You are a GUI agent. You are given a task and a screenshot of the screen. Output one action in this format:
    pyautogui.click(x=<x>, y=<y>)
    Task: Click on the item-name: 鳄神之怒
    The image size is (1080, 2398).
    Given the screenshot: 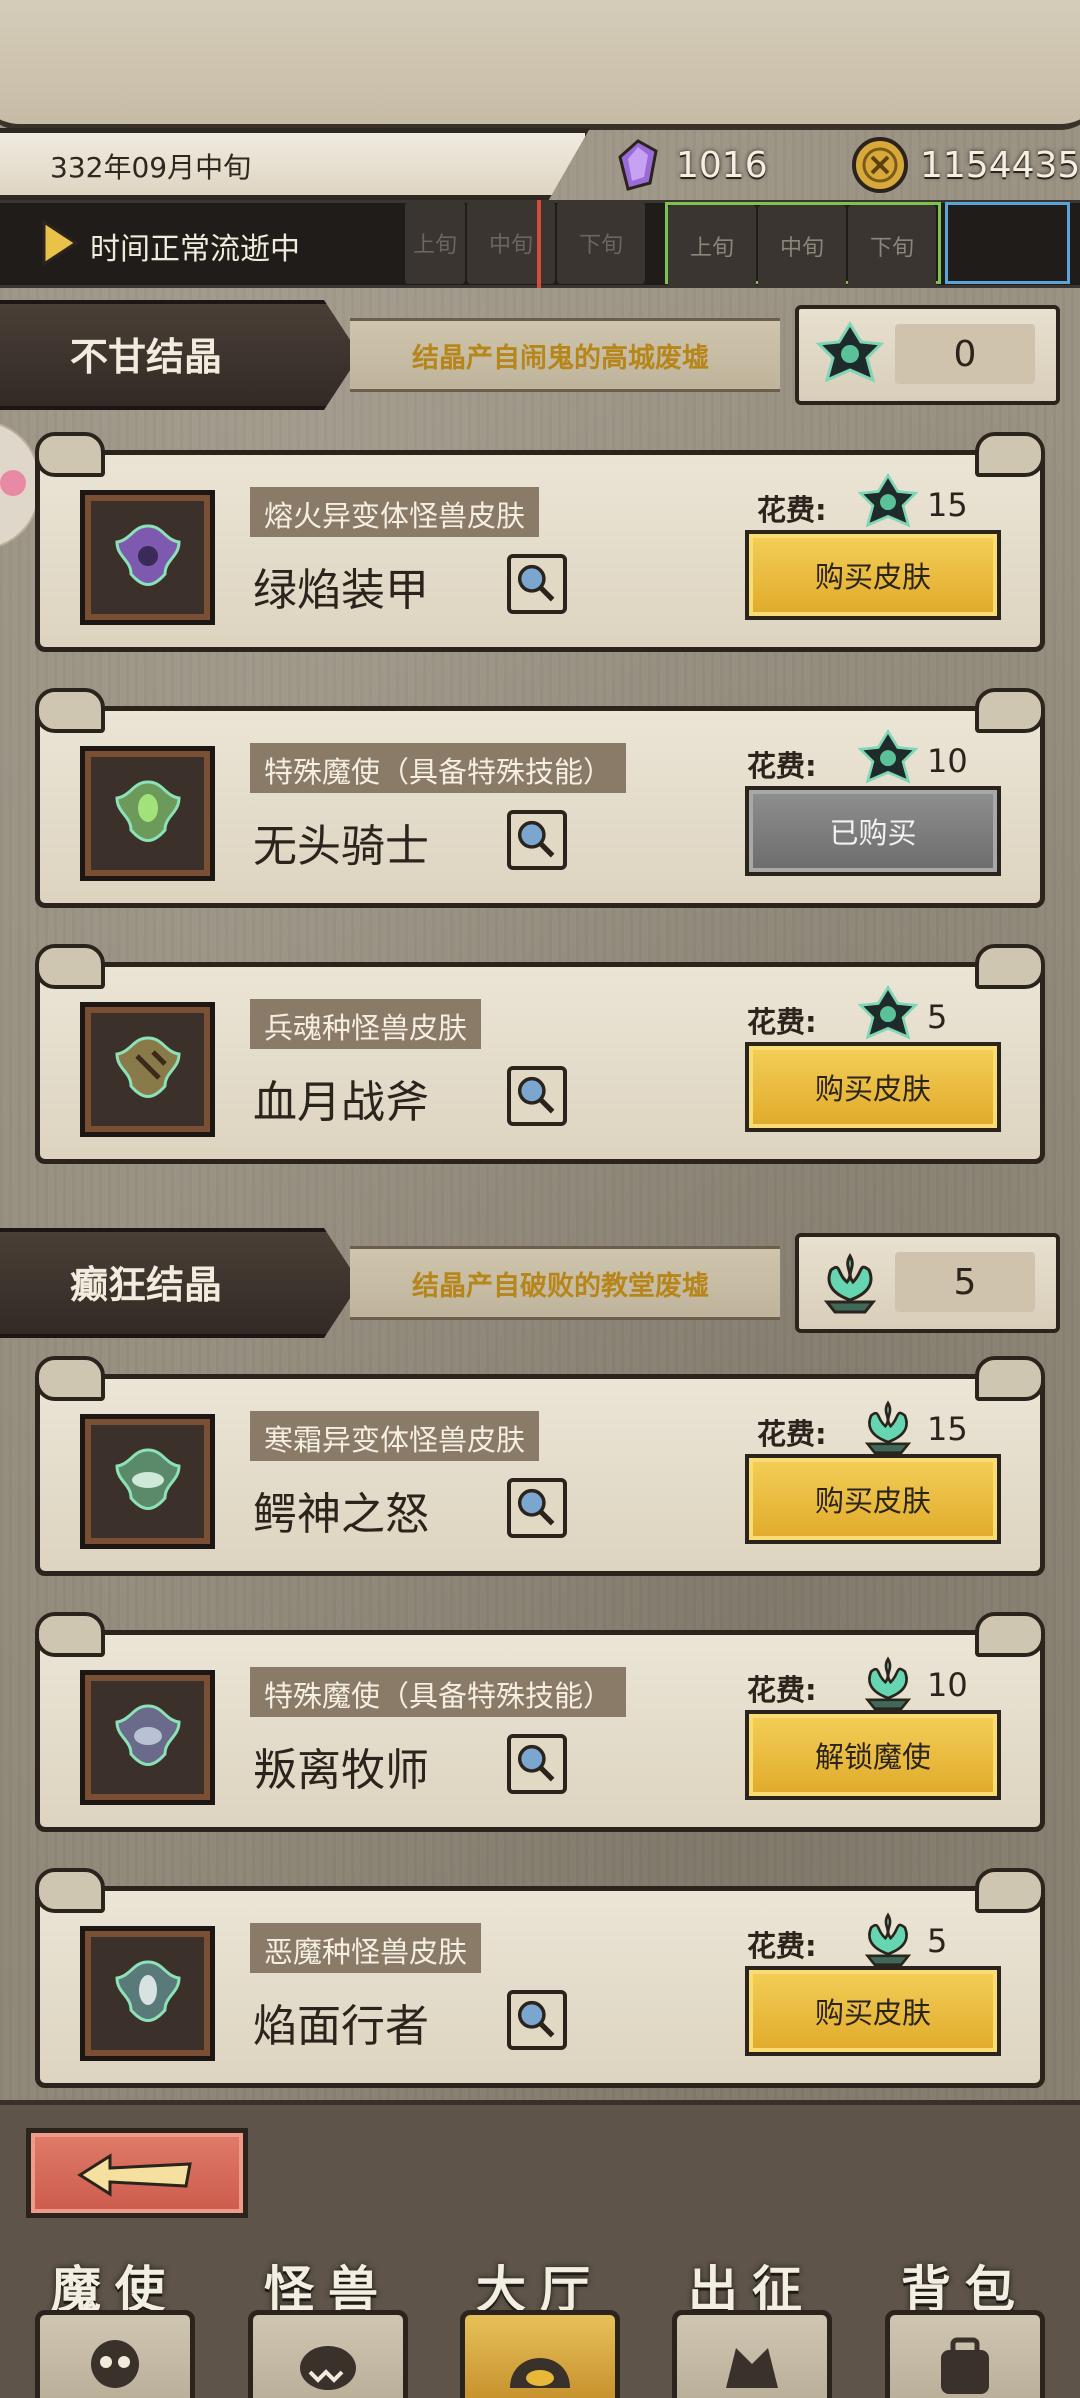 What is the action you would take?
    pyautogui.click(x=341, y=1514)
    